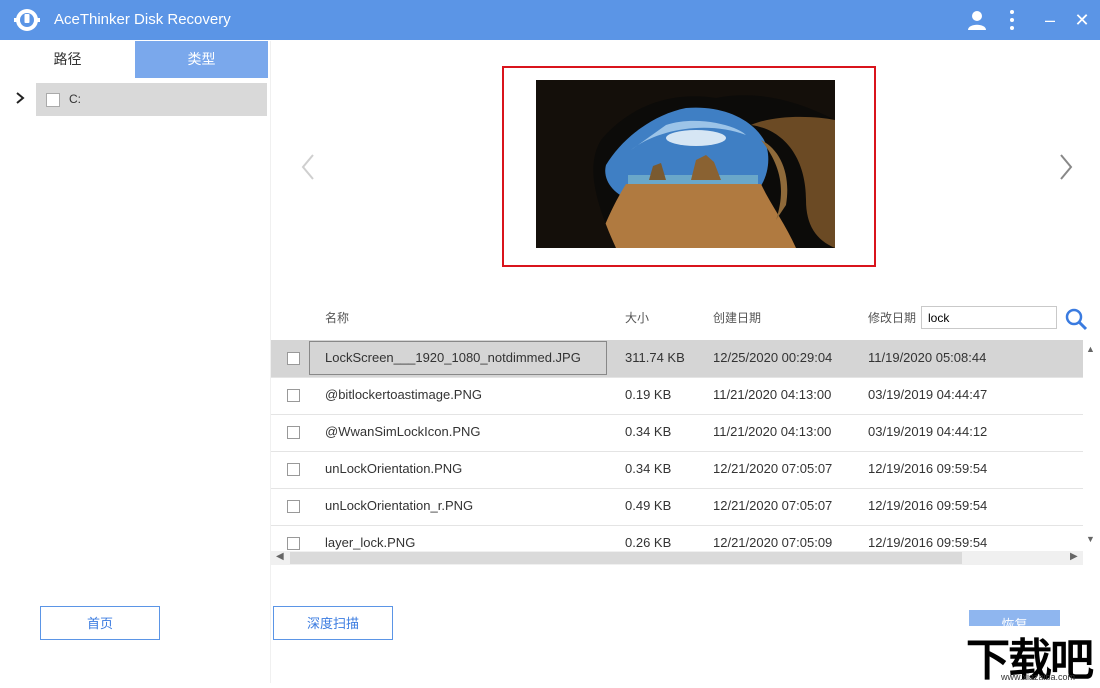  What do you see at coordinates (337, 317) in the screenshot?
I see `column-header-name: 名称` at bounding box center [337, 317].